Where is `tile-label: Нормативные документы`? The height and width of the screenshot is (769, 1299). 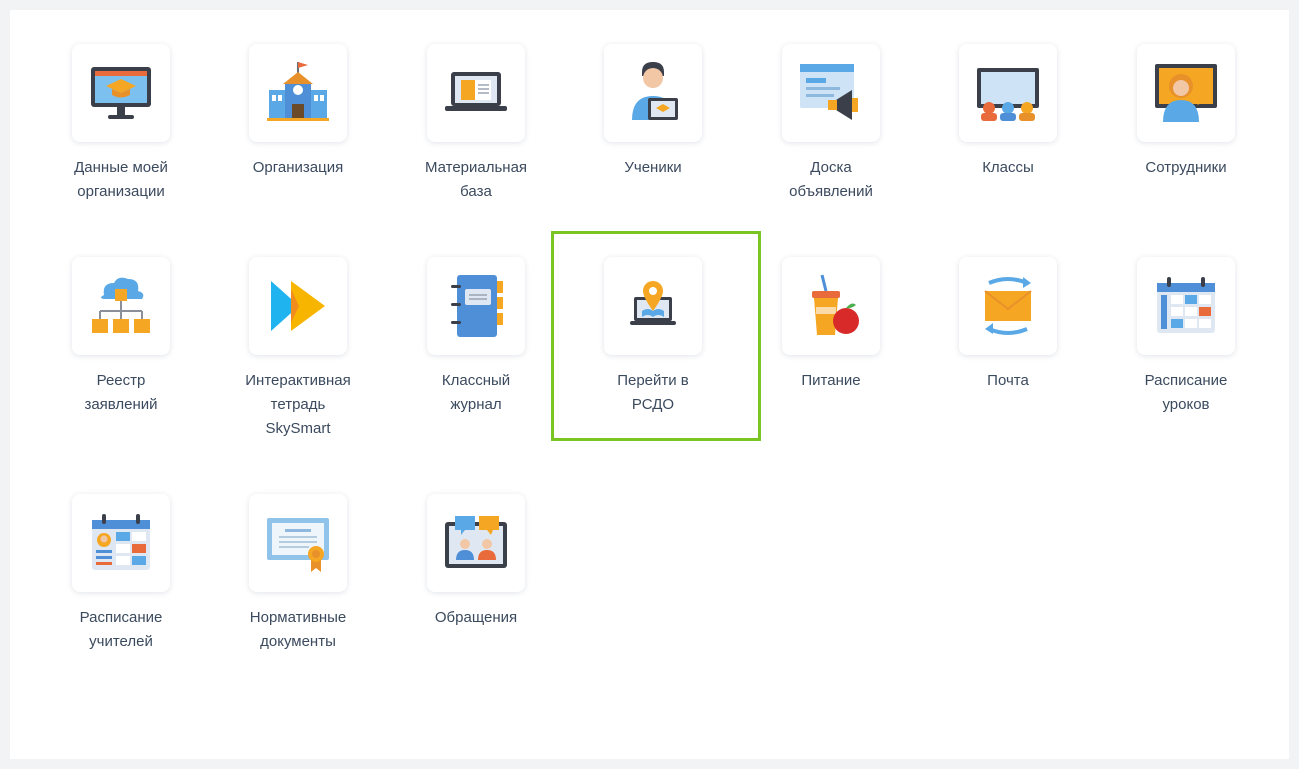 tile-label: Нормативные документы is located at coordinates (298, 629).